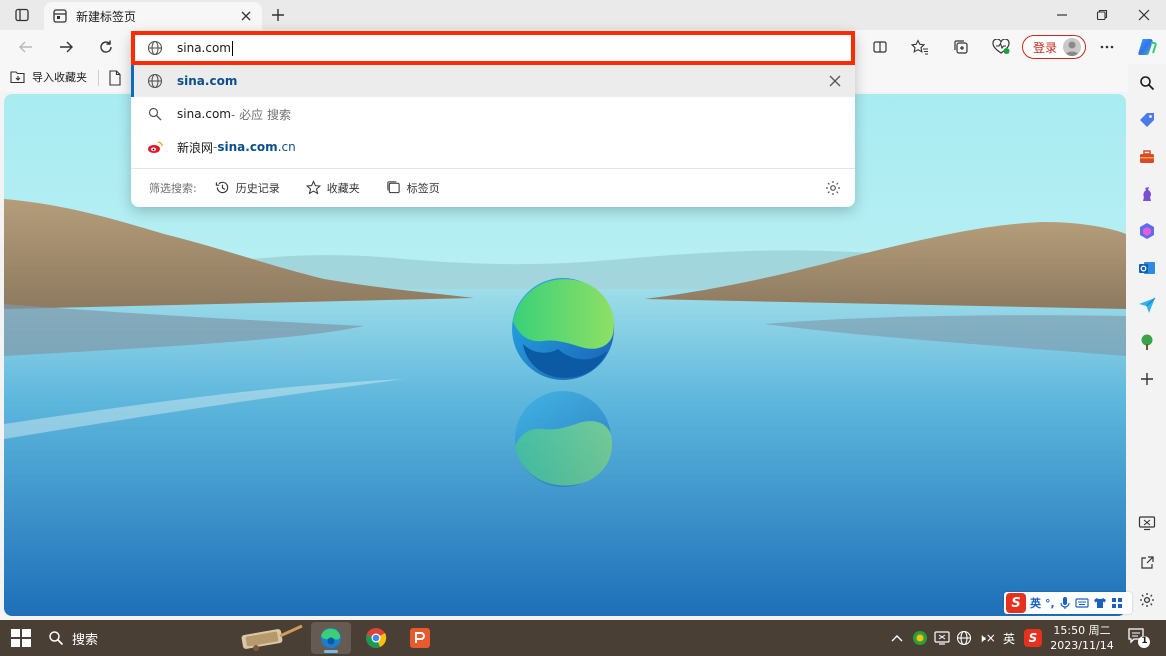  I want to click on microphone-icon, so click(1065, 603).